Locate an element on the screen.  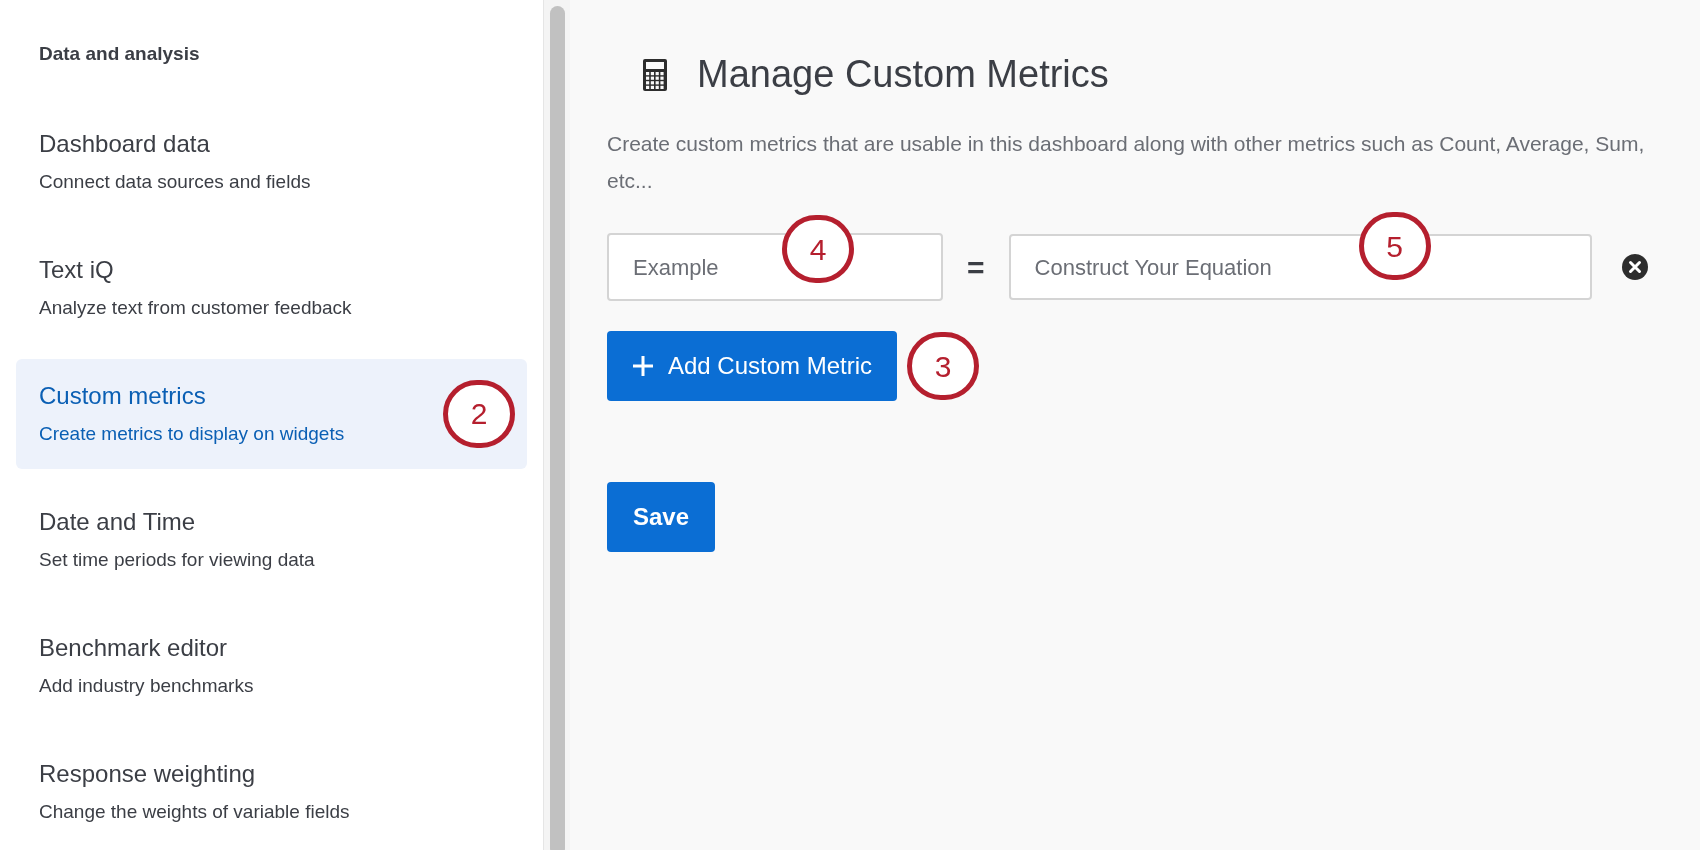
step-callout-tooltip: 5 is located at coordinates (1394, 246).